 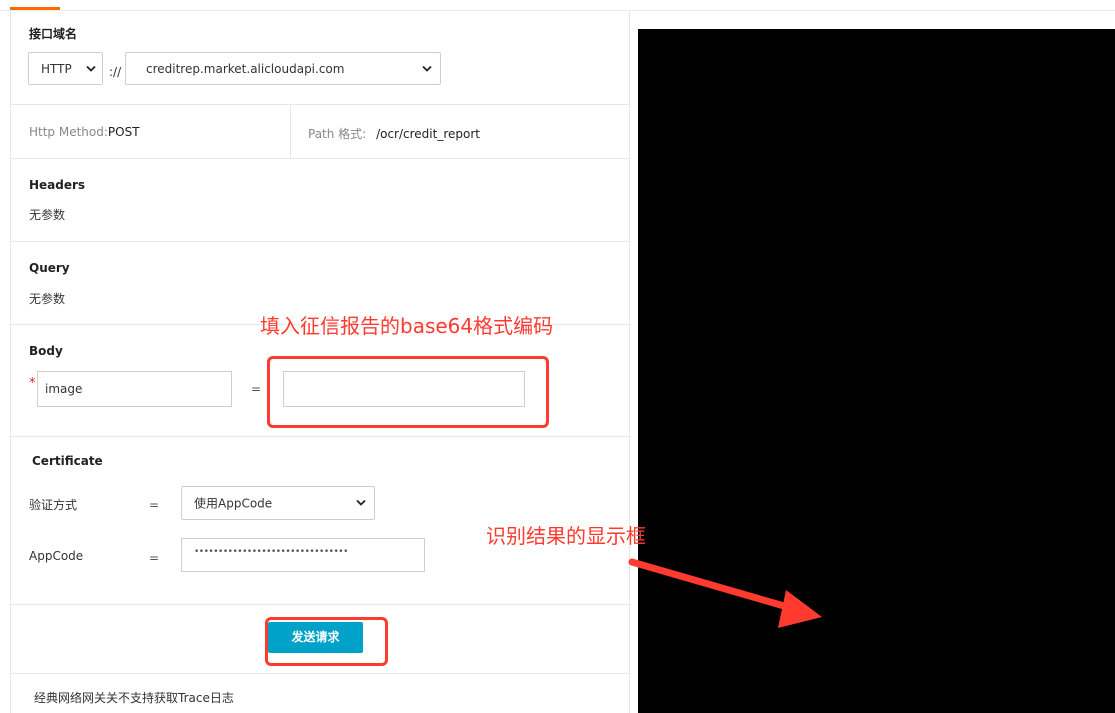 What do you see at coordinates (56, 556) in the screenshot?
I see `appcode-label: AppCode` at bounding box center [56, 556].